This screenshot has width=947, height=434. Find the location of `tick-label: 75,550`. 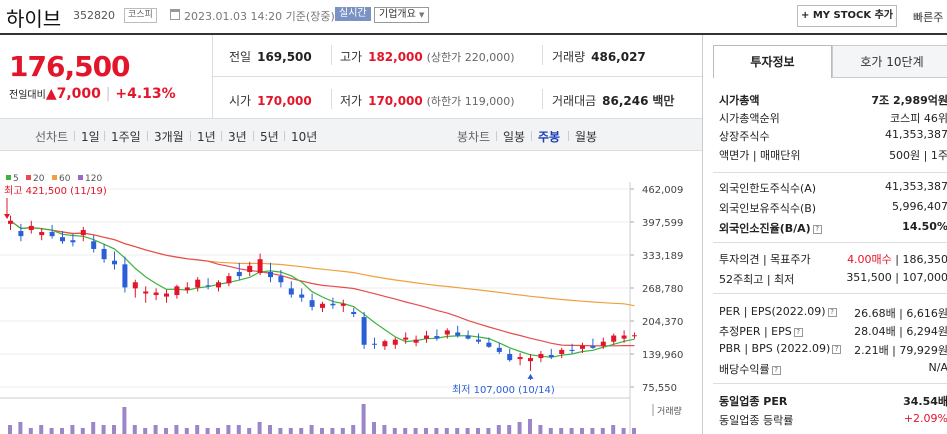

tick-label: 75,550 is located at coordinates (659, 388).